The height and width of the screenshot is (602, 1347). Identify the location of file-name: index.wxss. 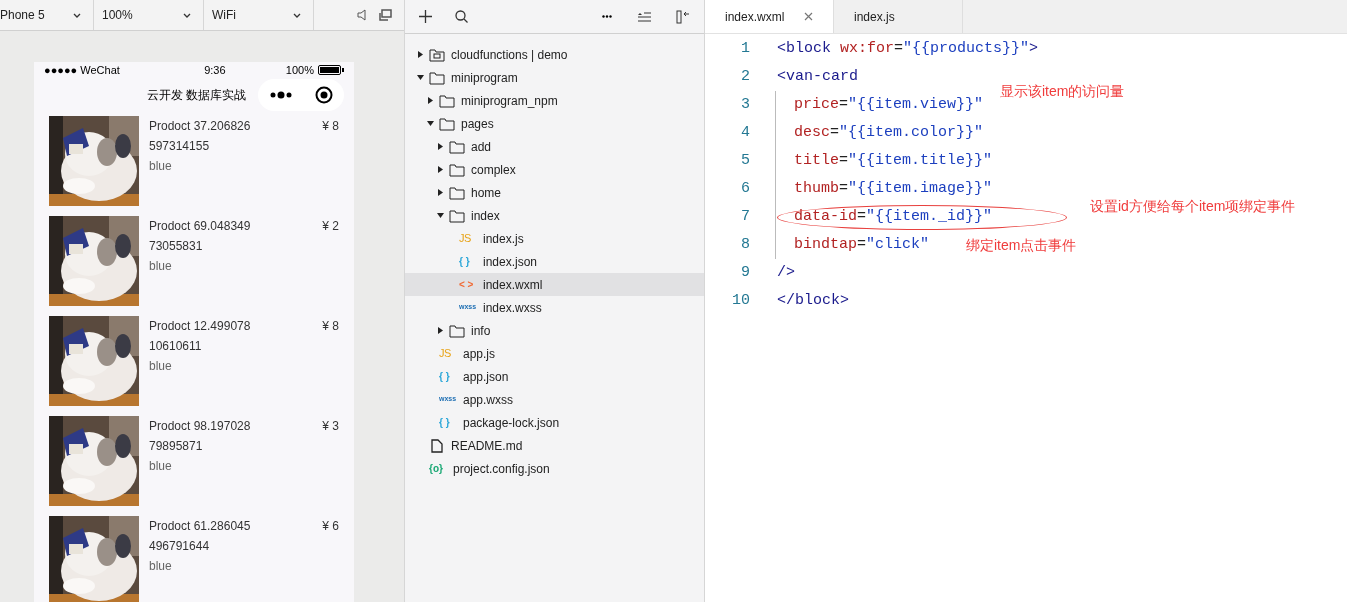
(512, 308).